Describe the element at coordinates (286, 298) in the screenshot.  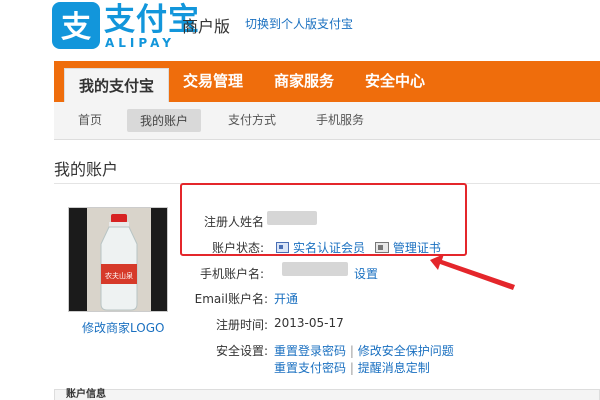
I see `email-account-open-link: 开通` at that location.